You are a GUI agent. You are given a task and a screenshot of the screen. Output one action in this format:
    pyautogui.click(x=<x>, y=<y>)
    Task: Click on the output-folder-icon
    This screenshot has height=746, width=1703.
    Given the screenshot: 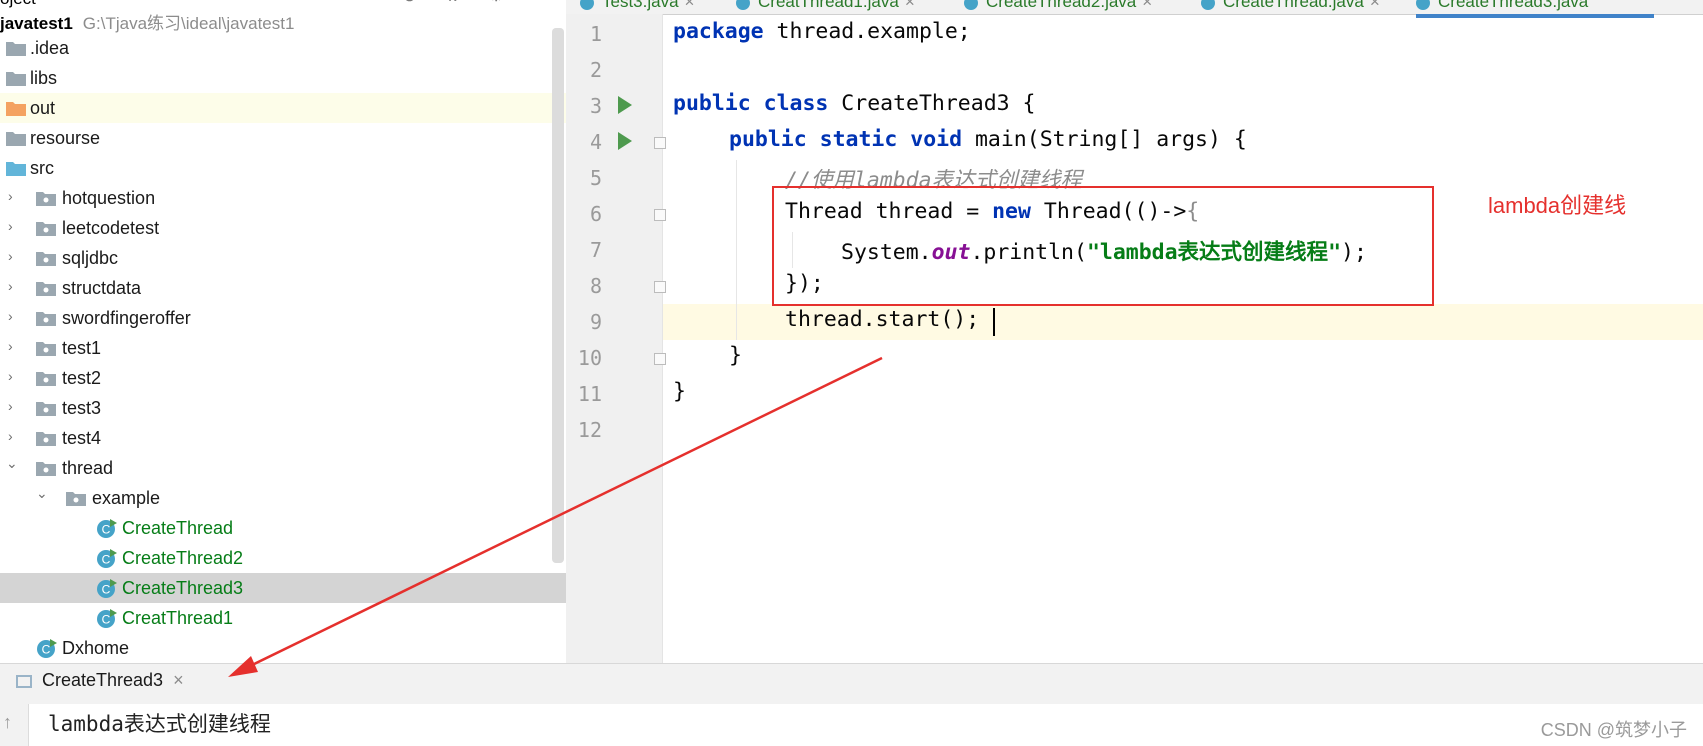 What is the action you would take?
    pyautogui.click(x=16, y=109)
    